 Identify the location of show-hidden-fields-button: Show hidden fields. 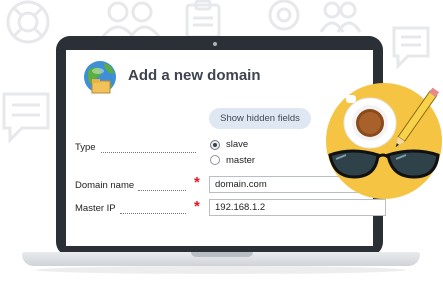
(260, 118).